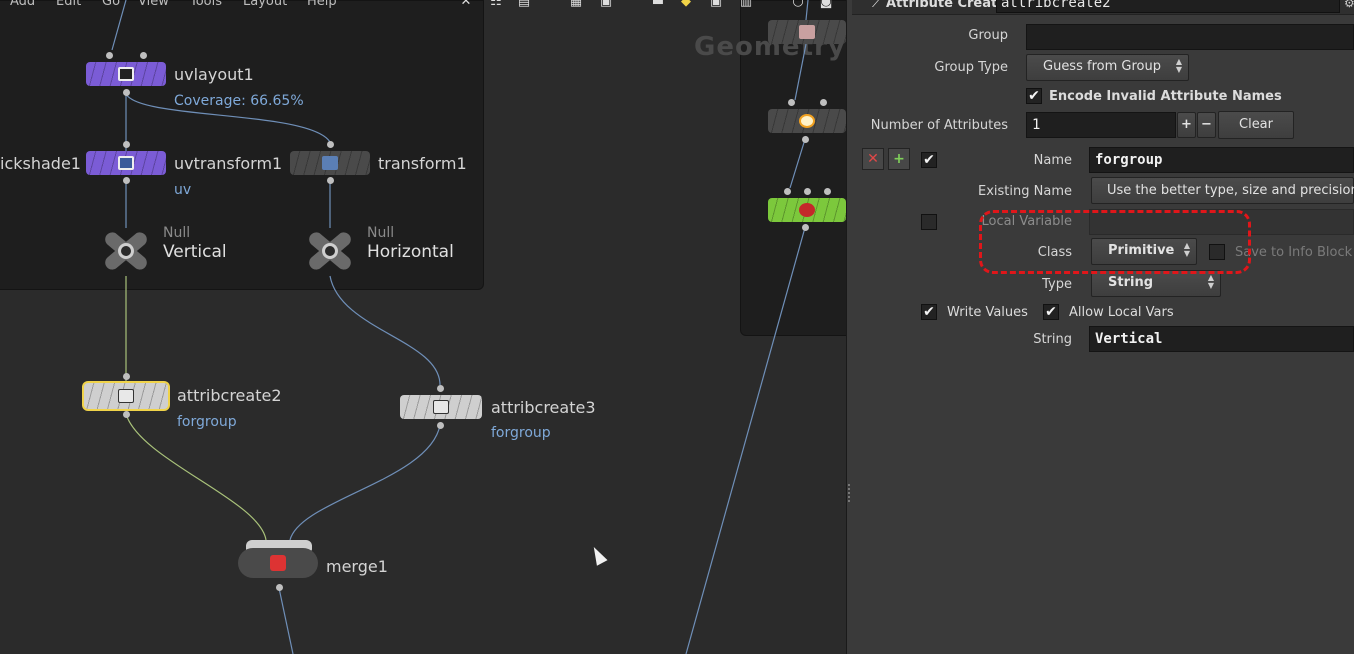 The image size is (1354, 654). What do you see at coordinates (195, 252) in the screenshot?
I see `null-vertical-label: Vertical` at bounding box center [195, 252].